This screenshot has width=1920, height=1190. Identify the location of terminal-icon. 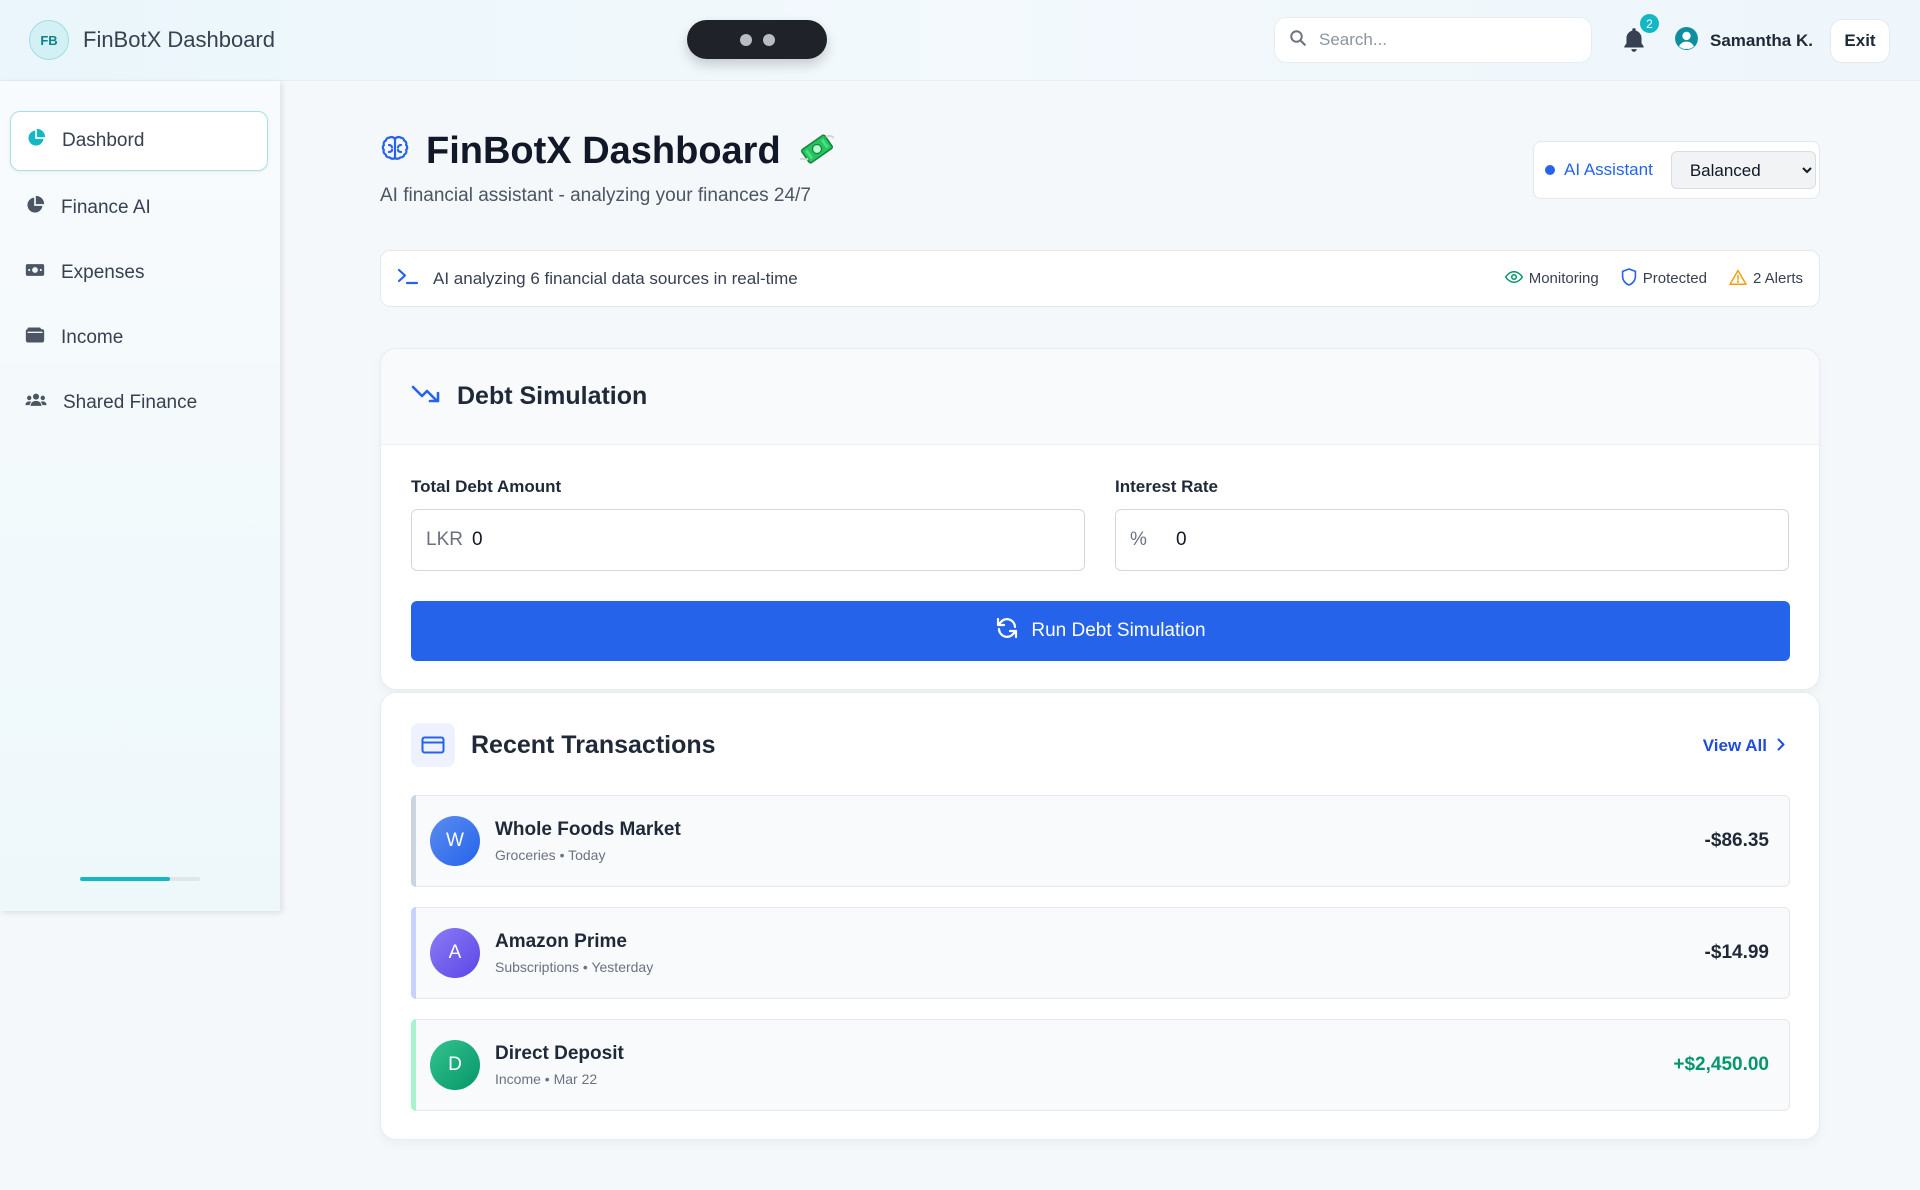
(408, 278).